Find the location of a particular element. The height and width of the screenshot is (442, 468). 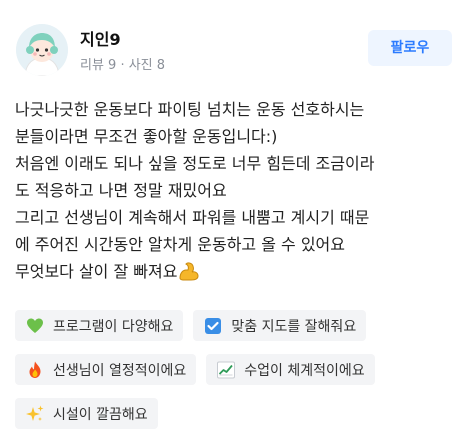

sparkles-icon is located at coordinates (35, 414).